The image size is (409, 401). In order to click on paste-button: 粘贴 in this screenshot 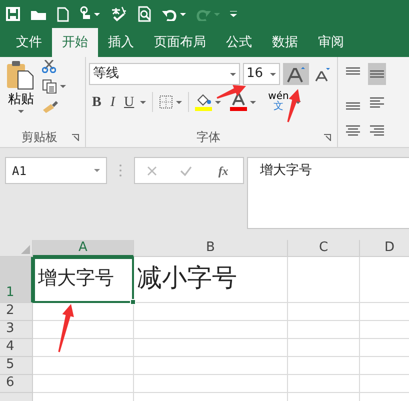, I will do `click(21, 93)`.